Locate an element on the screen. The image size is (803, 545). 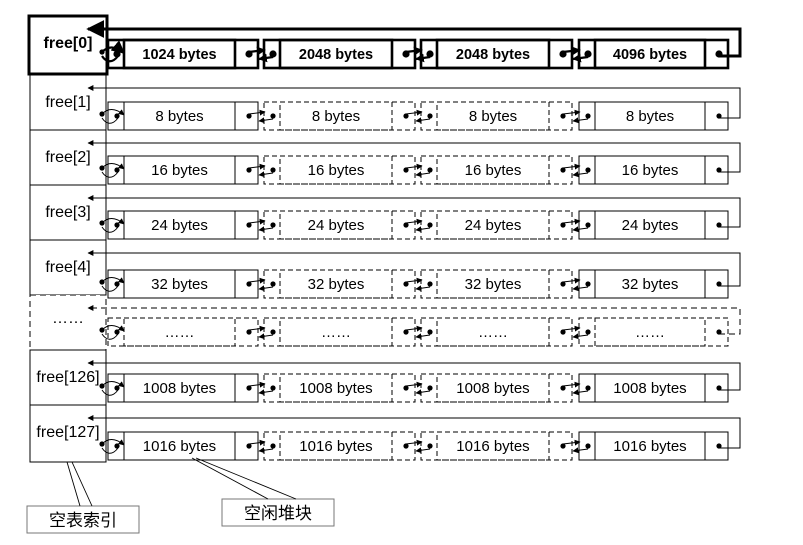
block-size-label: 1024 bytes is located at coordinates (179, 55).